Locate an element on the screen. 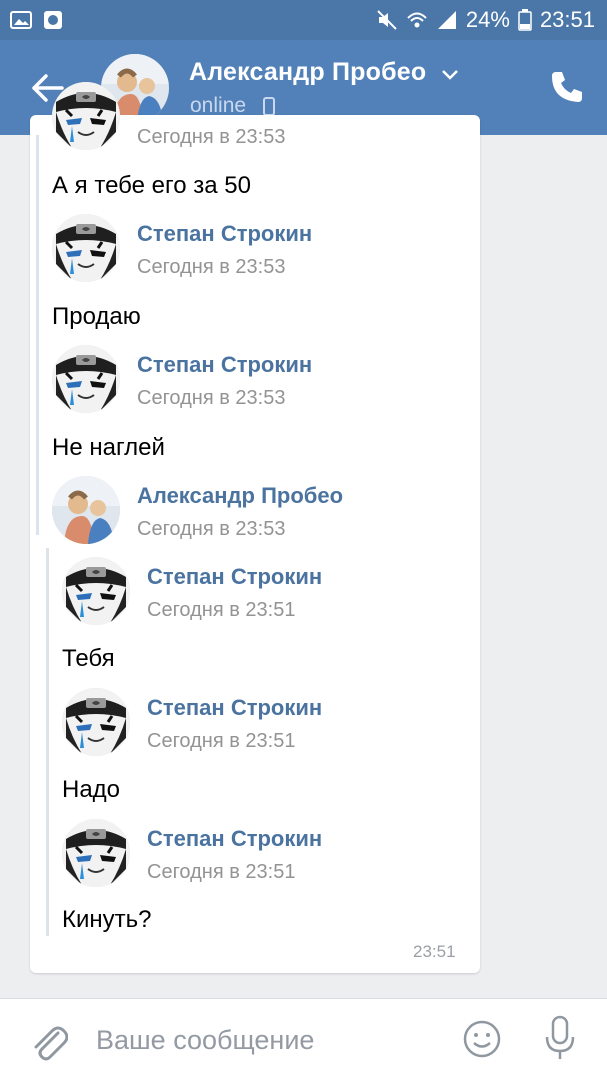 This screenshot has height=1081, width=607. gallery-icon is located at coordinates (21, 20).